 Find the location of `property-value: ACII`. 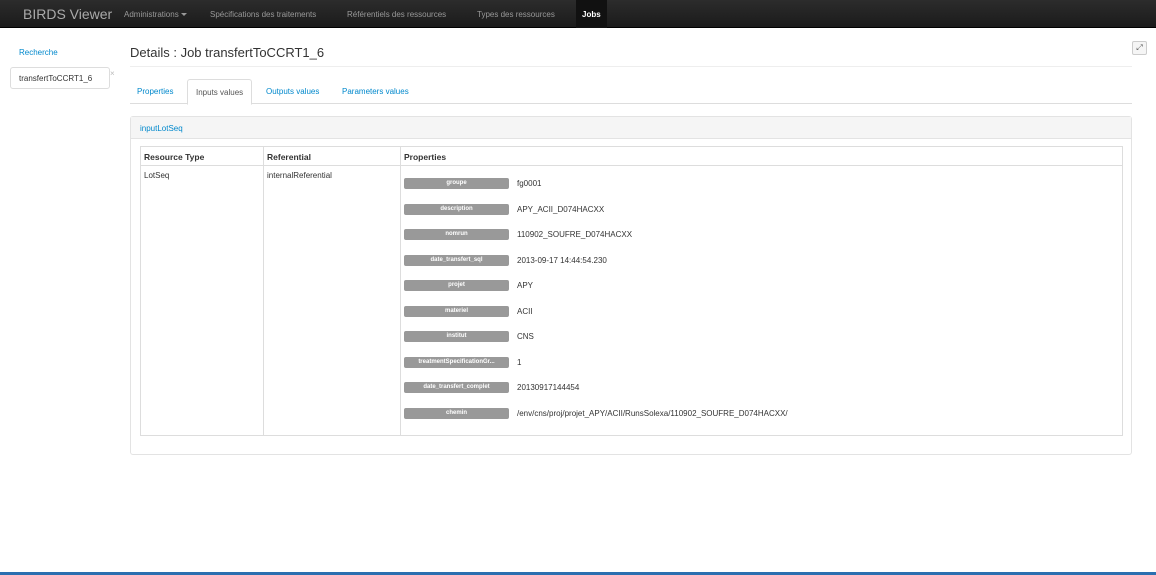

property-value: ACII is located at coordinates (525, 311).